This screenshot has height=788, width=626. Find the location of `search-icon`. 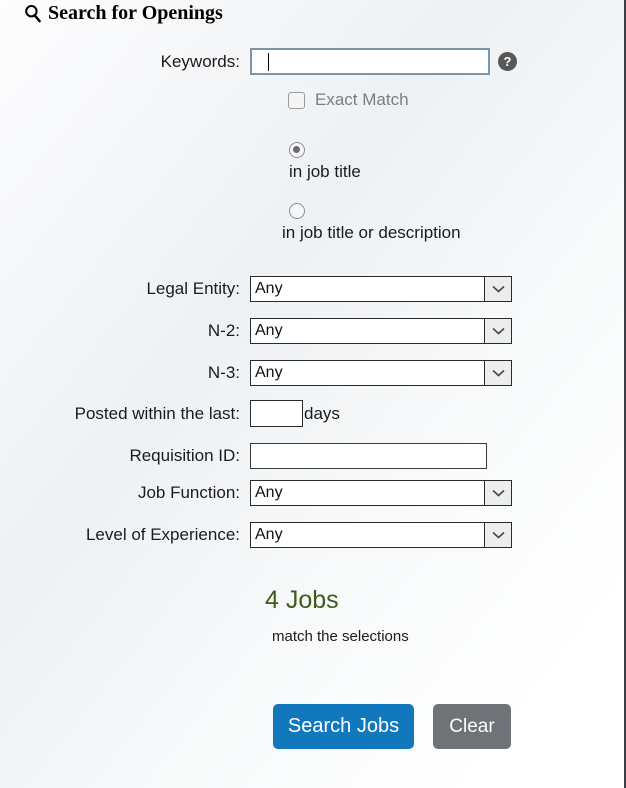

search-icon is located at coordinates (32, 13).